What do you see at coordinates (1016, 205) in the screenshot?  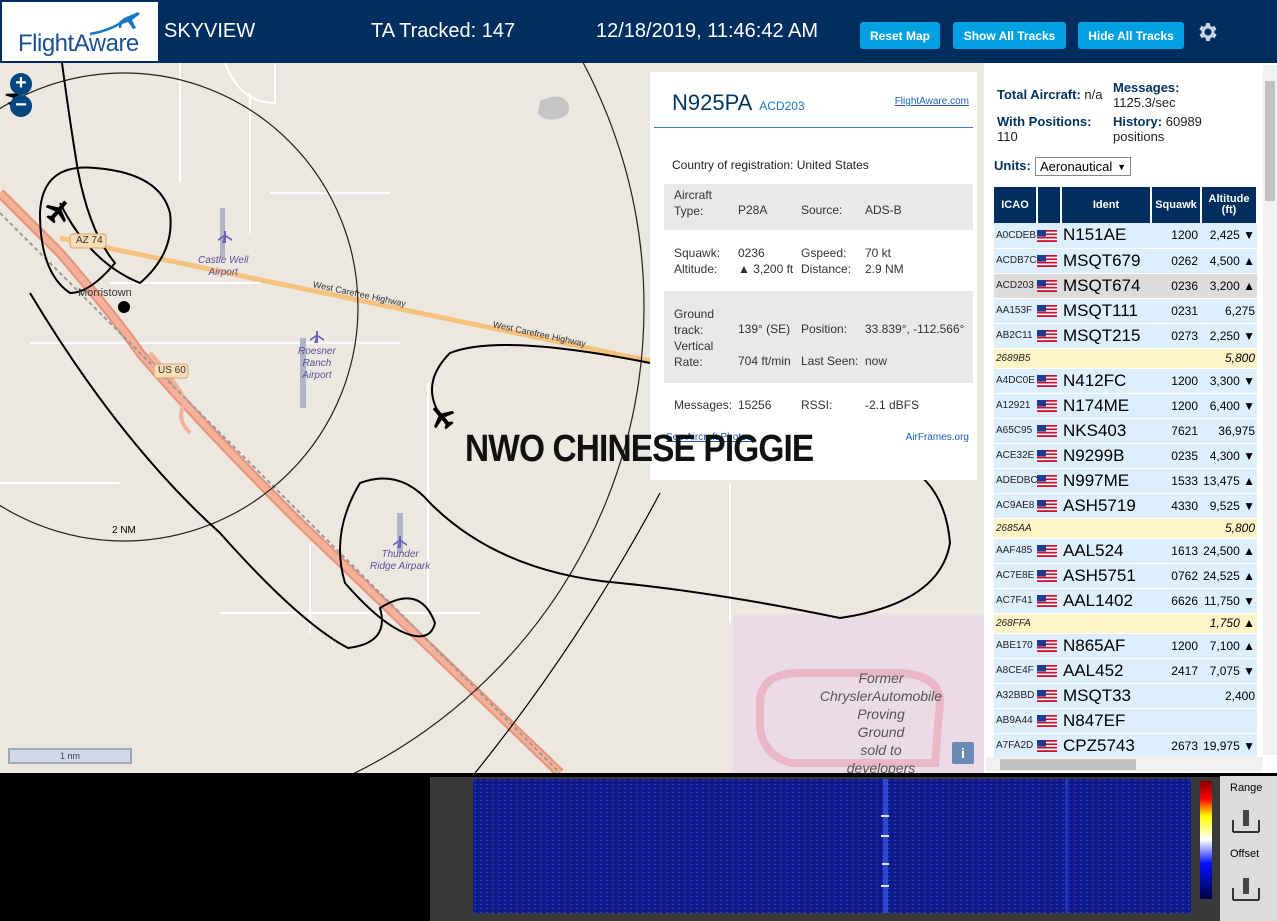 I see `col-icao: ICAO` at bounding box center [1016, 205].